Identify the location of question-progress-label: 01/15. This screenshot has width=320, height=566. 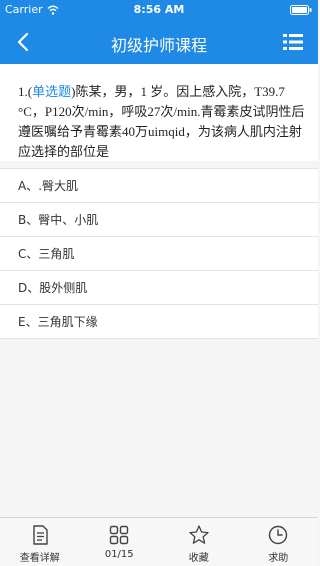
(119, 554).